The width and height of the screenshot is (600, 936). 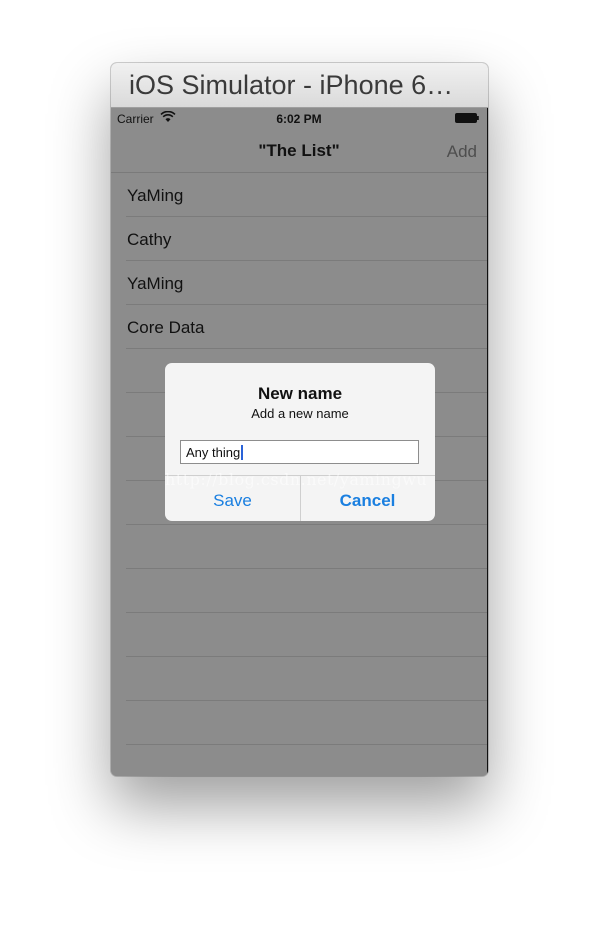 What do you see at coordinates (242, 452) in the screenshot?
I see `text-caret` at bounding box center [242, 452].